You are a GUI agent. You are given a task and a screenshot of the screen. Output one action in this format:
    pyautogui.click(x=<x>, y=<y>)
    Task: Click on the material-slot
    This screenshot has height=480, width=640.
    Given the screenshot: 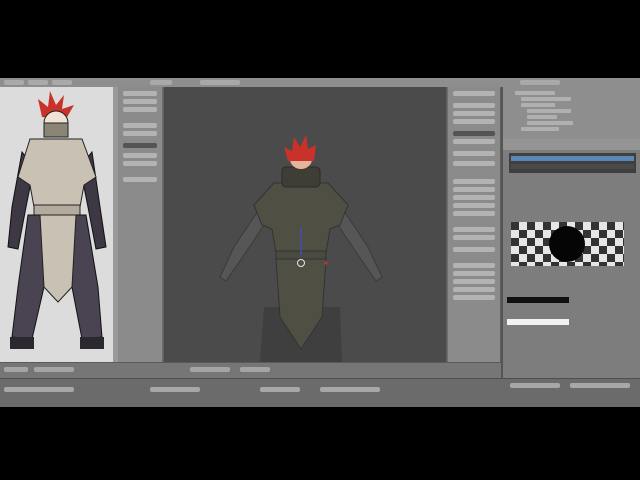 What is the action you would take?
    pyautogui.click(x=572, y=166)
    